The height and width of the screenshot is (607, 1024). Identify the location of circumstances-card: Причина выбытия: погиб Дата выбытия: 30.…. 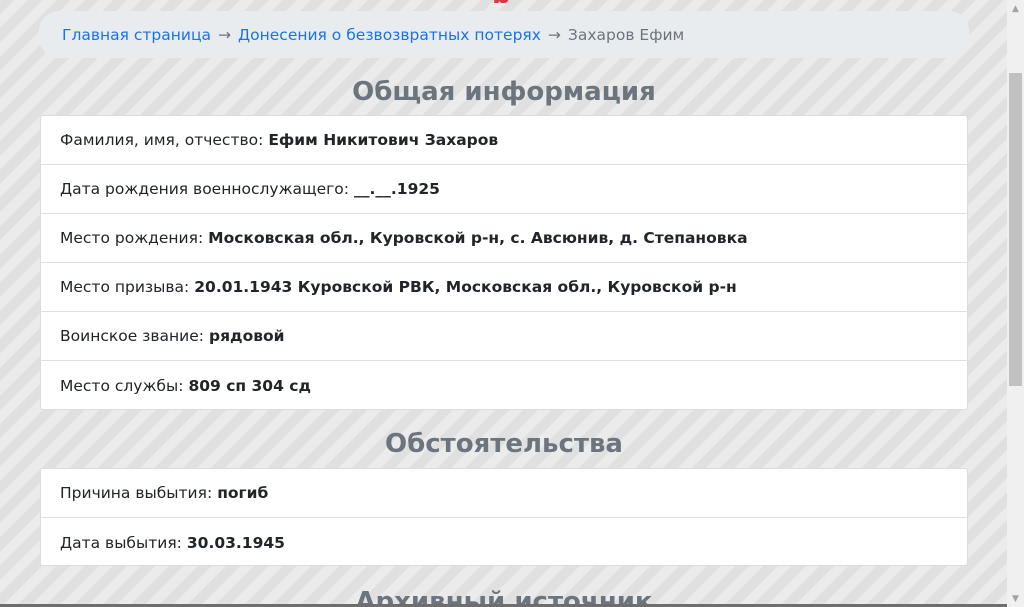
(504, 517).